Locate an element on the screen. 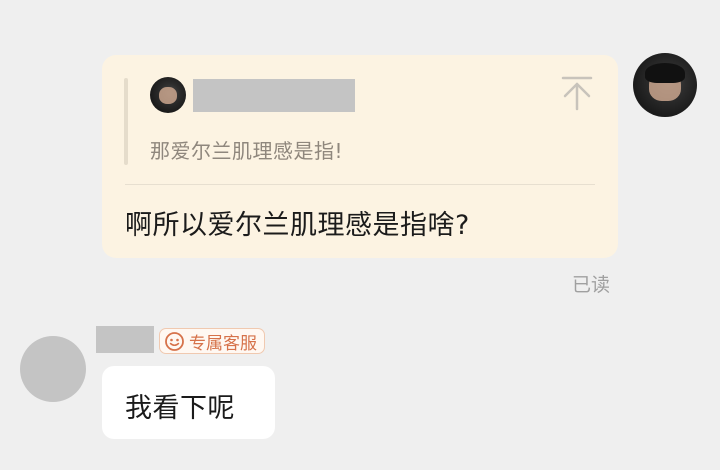 The image size is (720, 470). quote-divider is located at coordinates (360, 184).